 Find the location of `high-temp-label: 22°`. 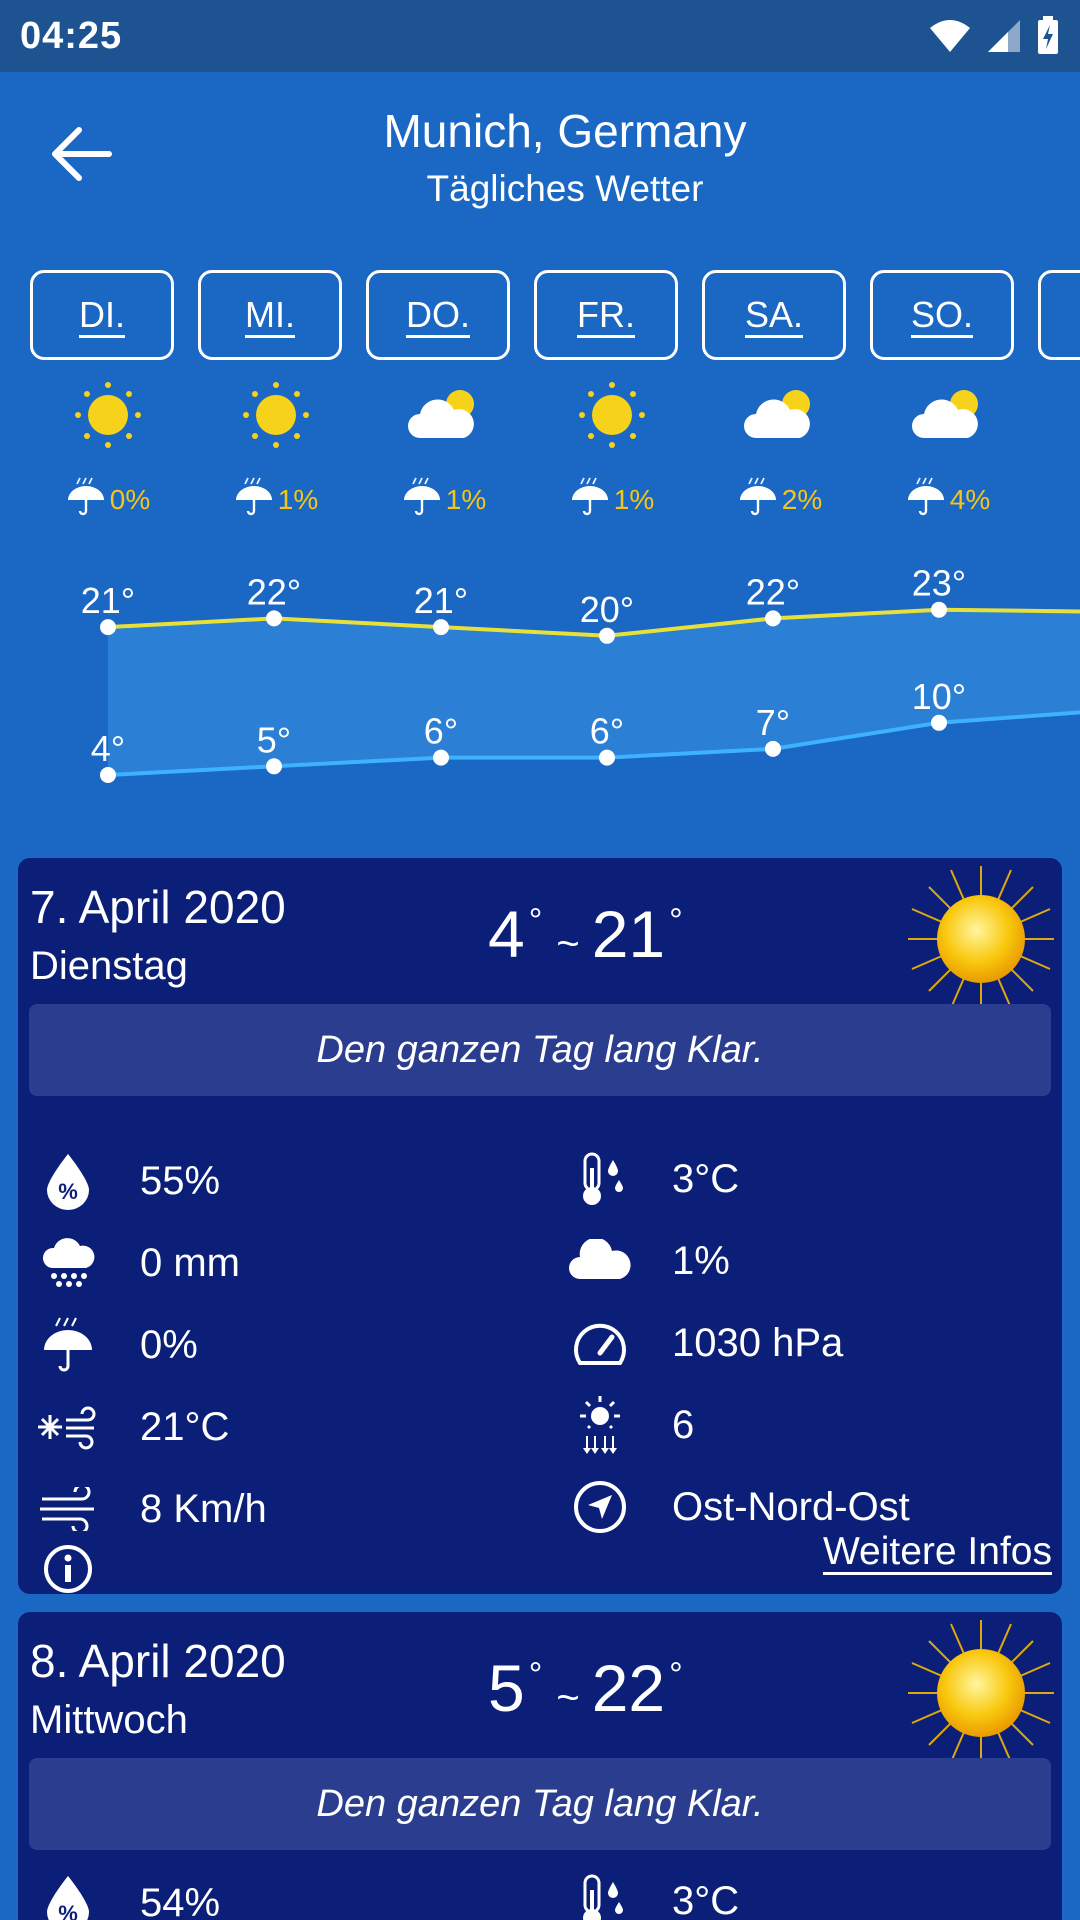

high-temp-label: 22° is located at coordinates (274, 591).